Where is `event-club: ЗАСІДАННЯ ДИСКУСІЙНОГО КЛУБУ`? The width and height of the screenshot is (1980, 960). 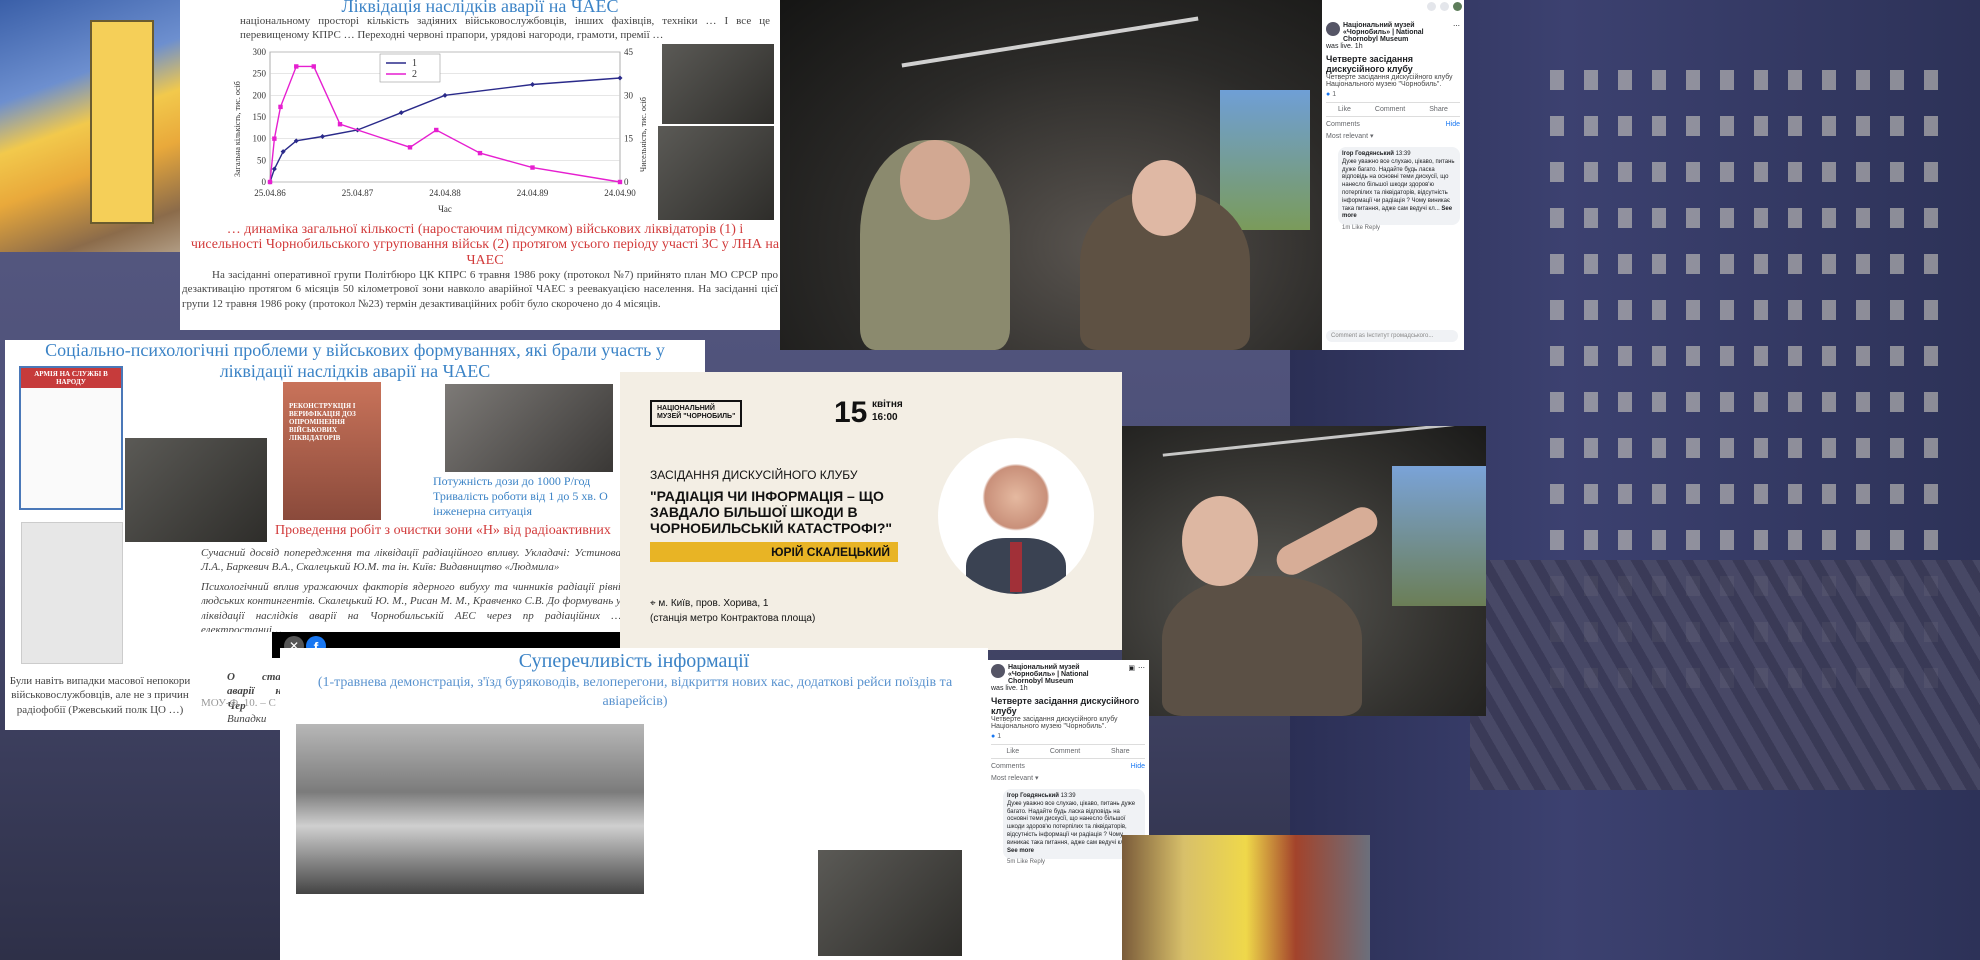 event-club: ЗАСІДАННЯ ДИСКУСІЙНОГО КЛУБУ is located at coordinates (754, 475).